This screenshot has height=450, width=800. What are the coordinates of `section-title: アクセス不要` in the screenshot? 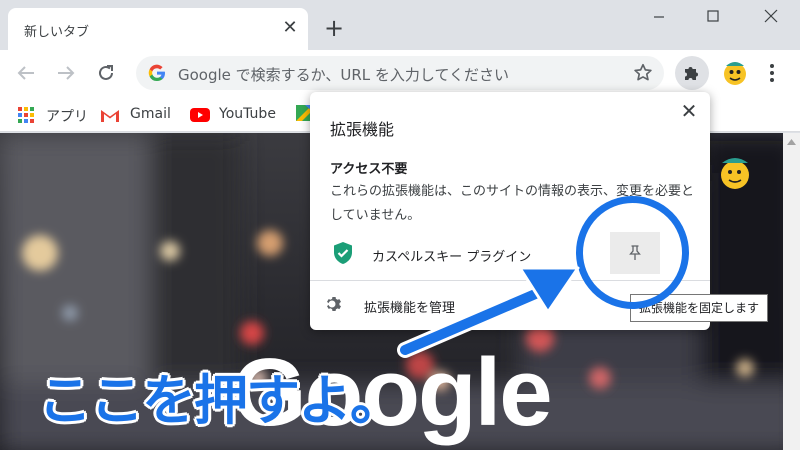 It's located at (369, 169).